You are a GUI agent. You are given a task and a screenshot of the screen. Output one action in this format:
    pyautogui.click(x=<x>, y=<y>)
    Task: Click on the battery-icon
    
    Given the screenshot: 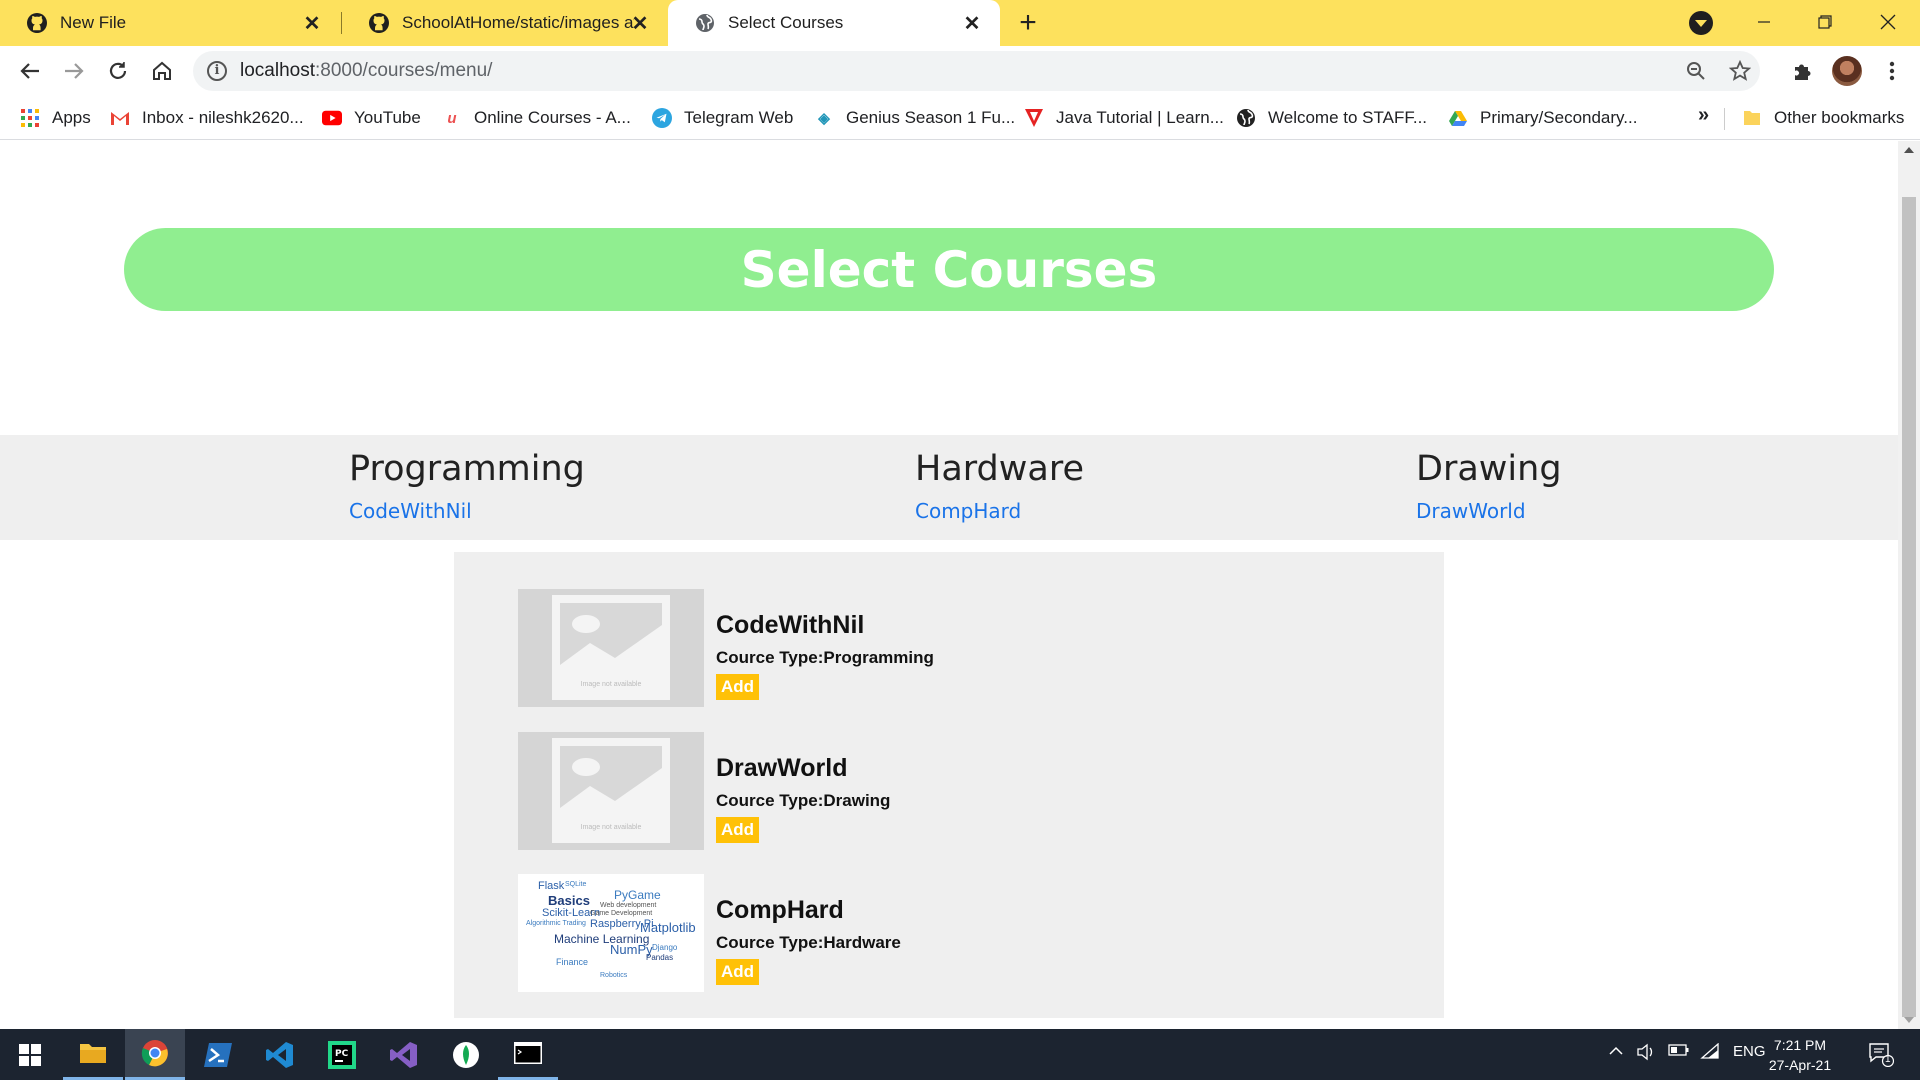 What is the action you would take?
    pyautogui.click(x=1679, y=1052)
    